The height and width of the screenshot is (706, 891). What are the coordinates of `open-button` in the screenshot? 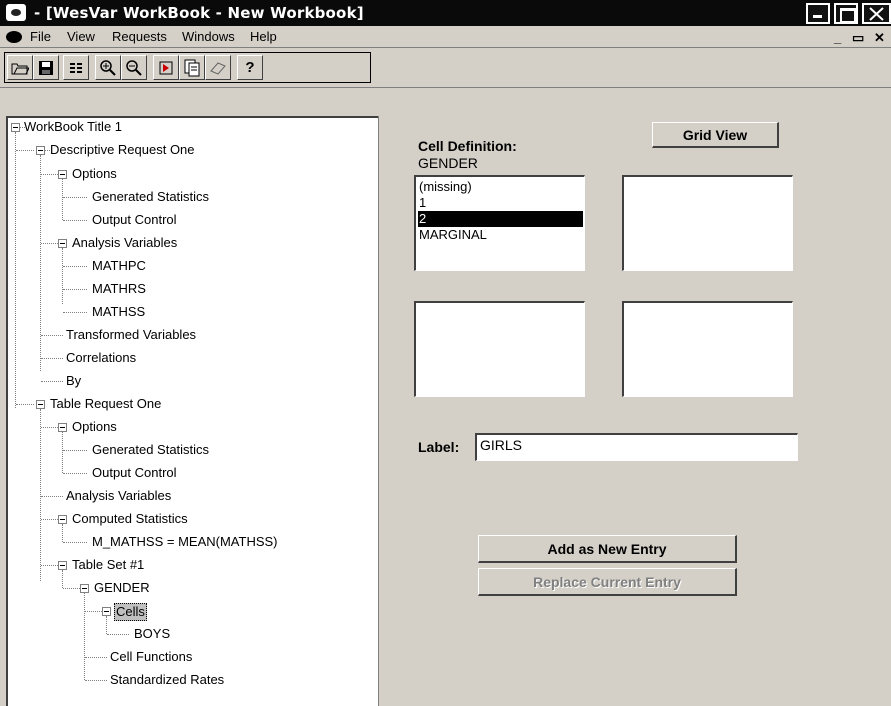 It's located at (20, 67).